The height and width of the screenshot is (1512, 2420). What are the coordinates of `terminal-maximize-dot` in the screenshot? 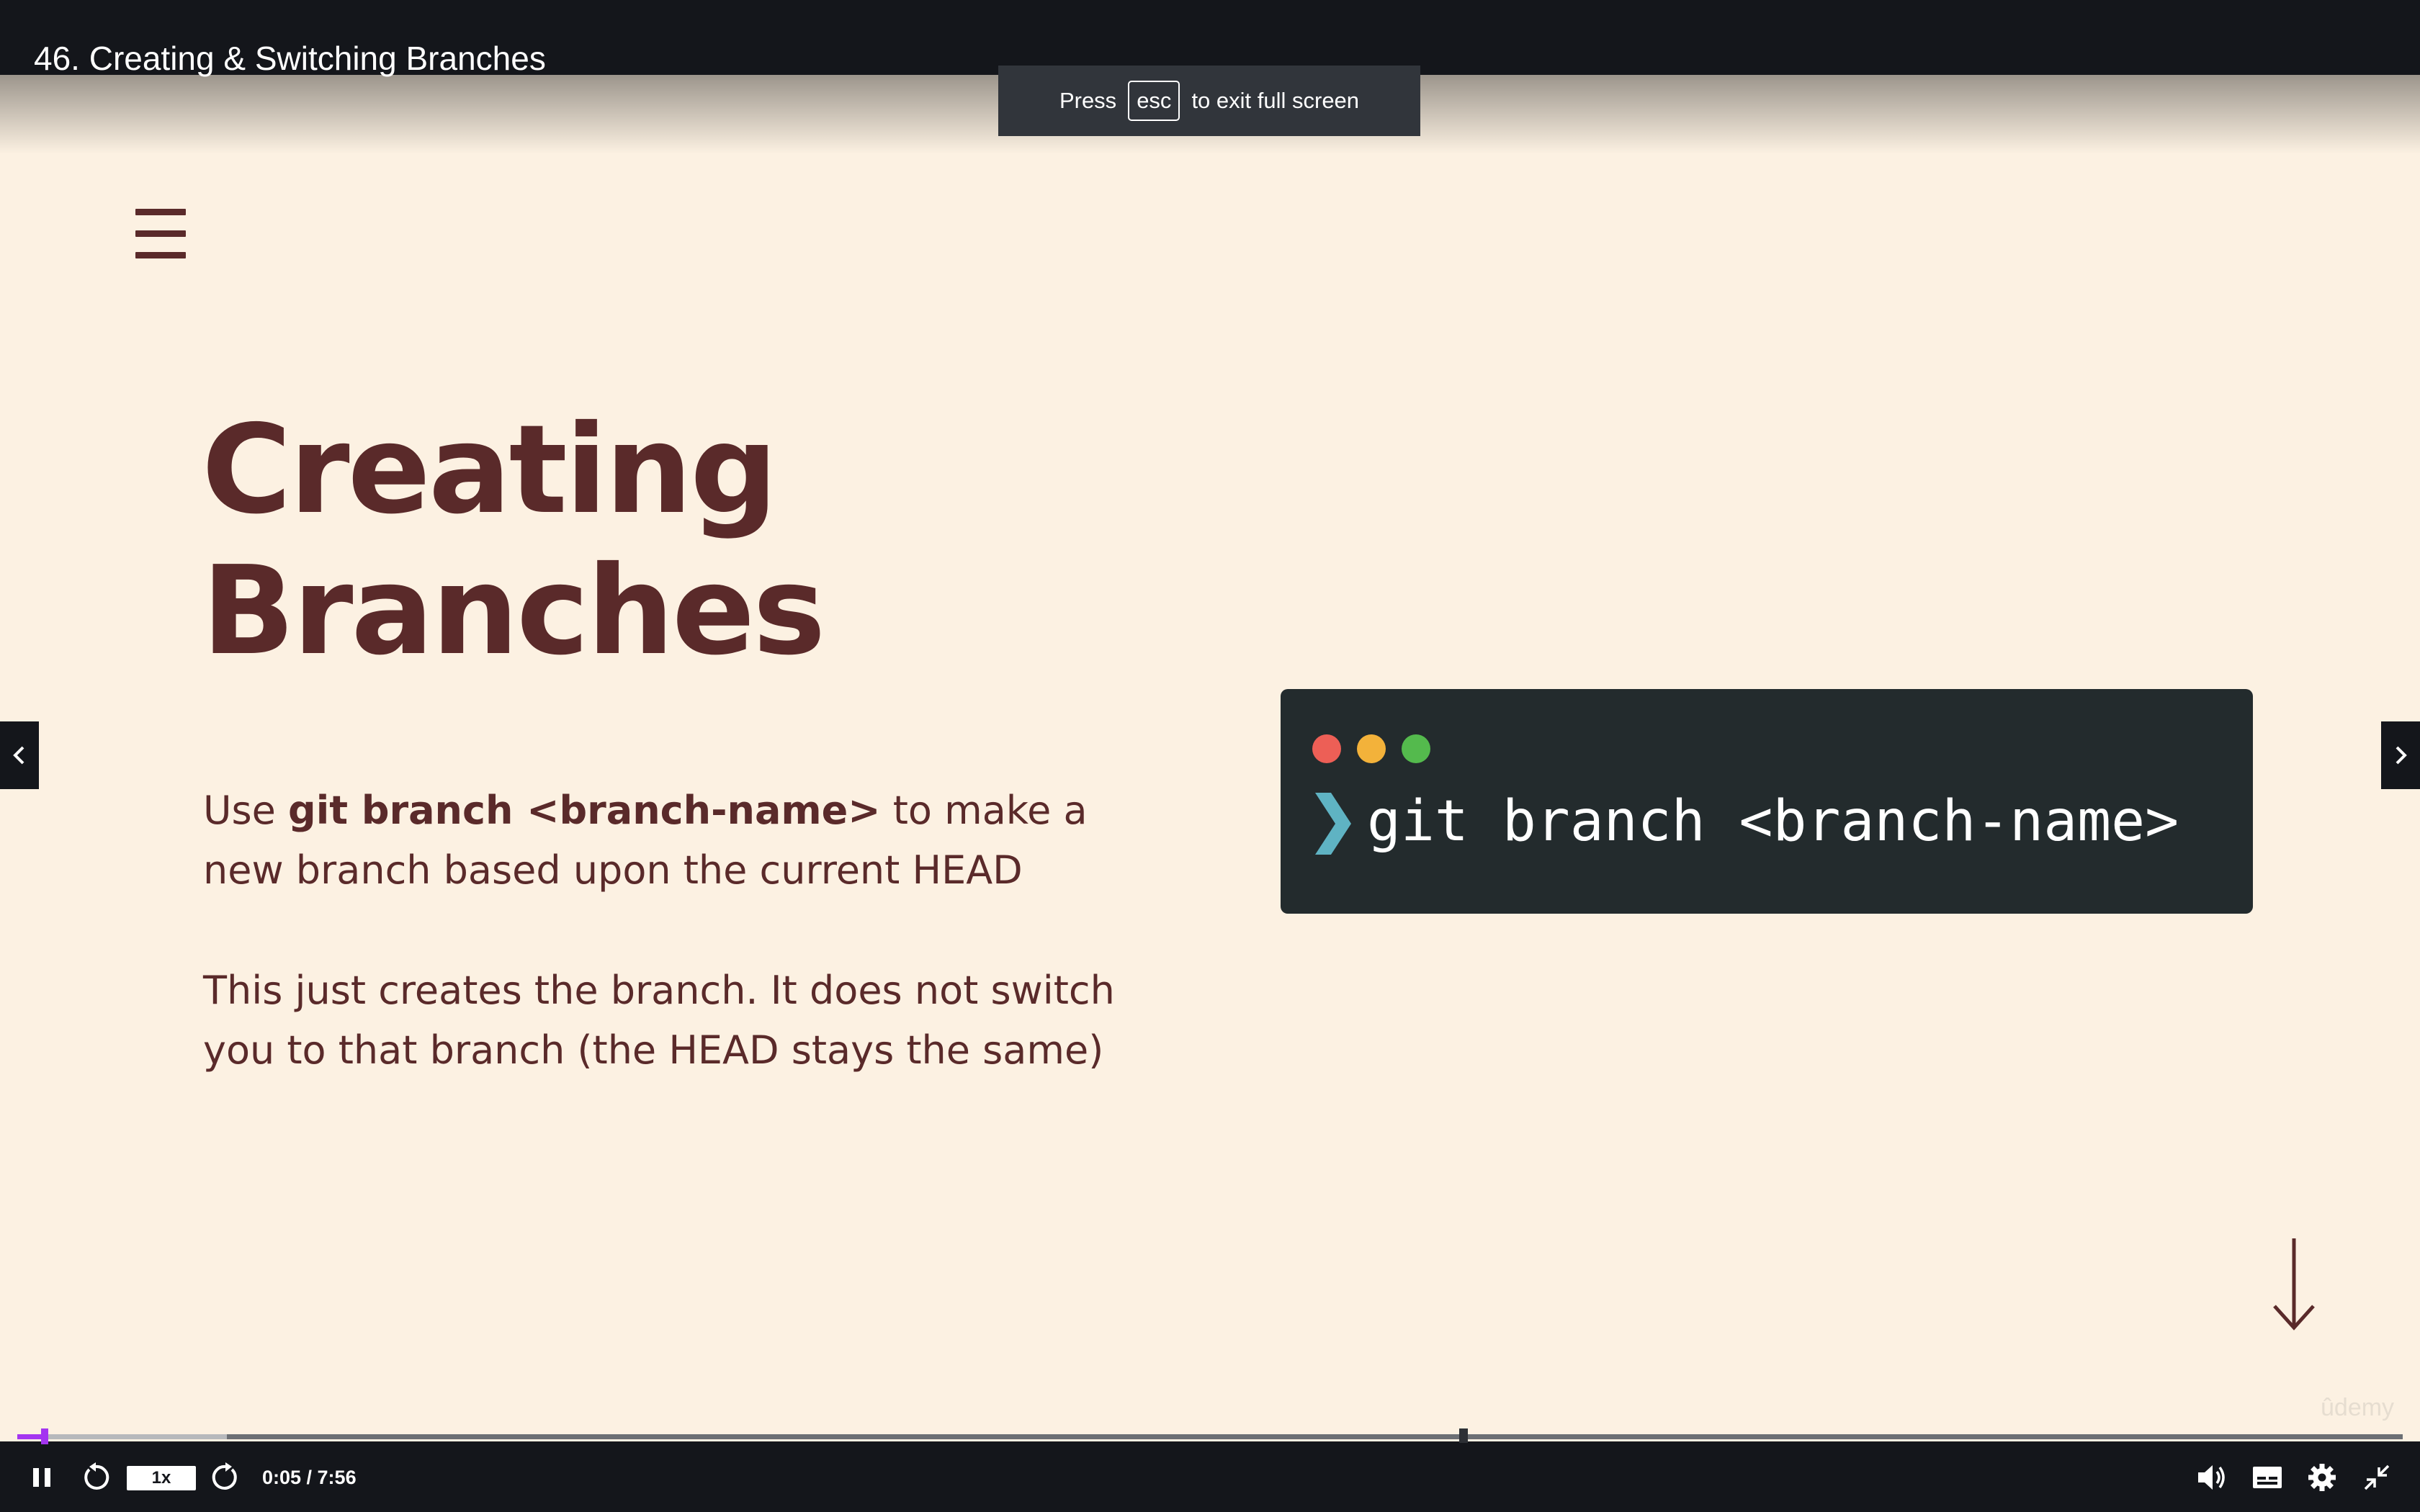 It's located at (1416, 748).